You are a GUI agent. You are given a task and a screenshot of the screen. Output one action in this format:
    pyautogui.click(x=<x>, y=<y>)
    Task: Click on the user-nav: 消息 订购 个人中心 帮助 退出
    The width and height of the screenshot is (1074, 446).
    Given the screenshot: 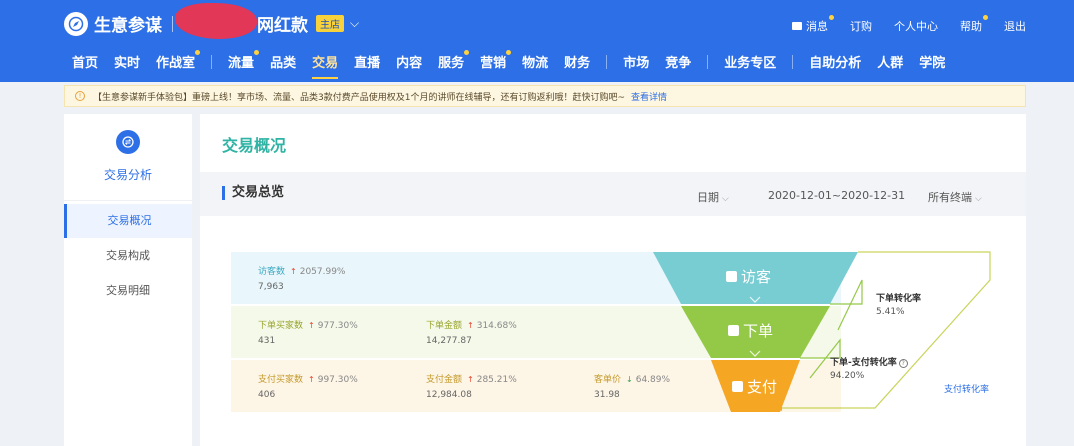 What is the action you would take?
    pyautogui.click(x=909, y=24)
    